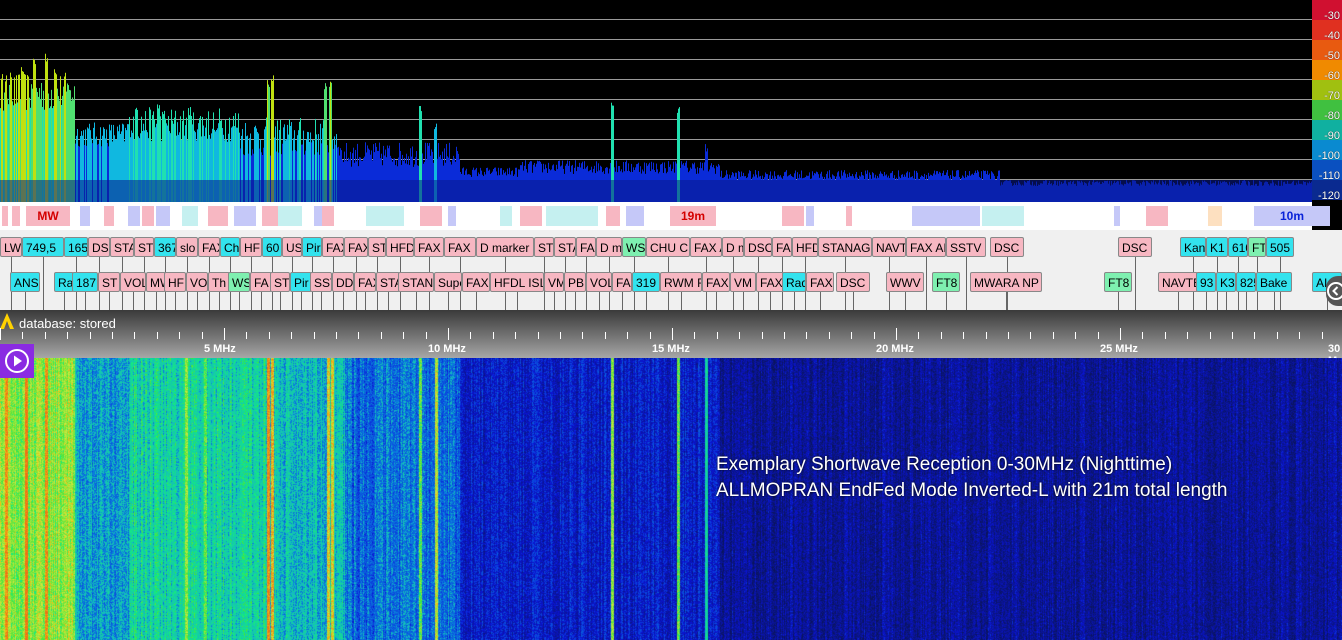 The width and height of the screenshot is (1342, 640). What do you see at coordinates (845, 247) in the screenshot?
I see `station-label: STANAG` at bounding box center [845, 247].